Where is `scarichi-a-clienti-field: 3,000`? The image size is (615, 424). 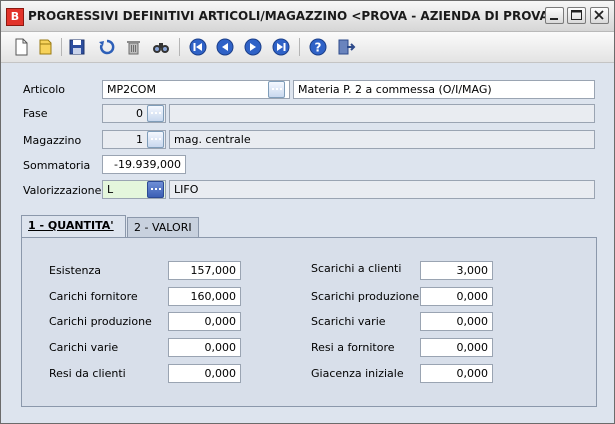
scarichi-a-clienti-field: 3,000 is located at coordinates (456, 270).